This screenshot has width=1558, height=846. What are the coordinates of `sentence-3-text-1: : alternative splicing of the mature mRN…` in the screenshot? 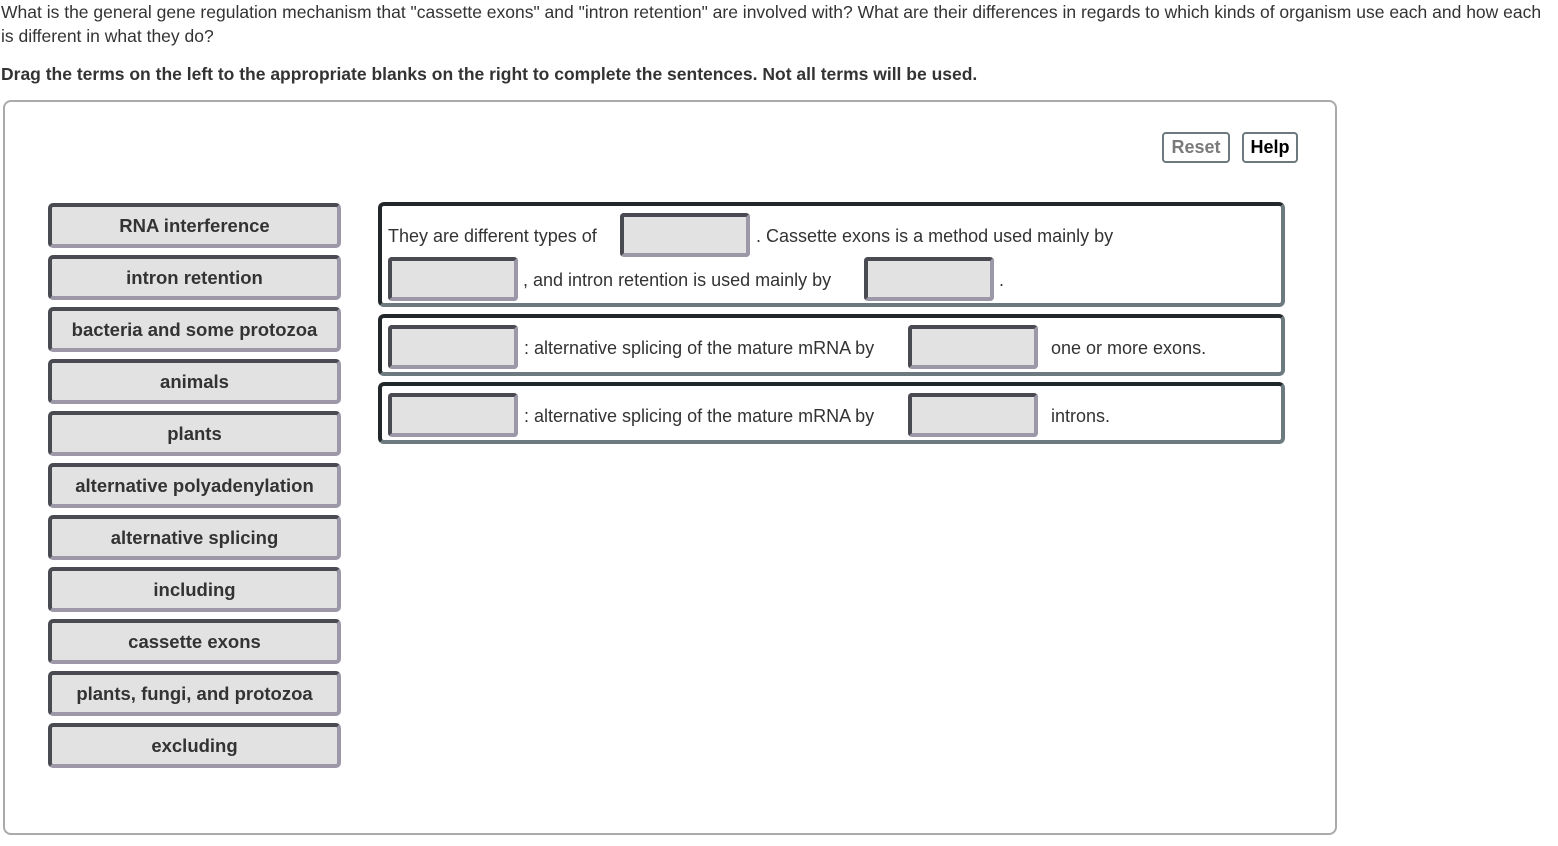 It's located at (699, 416).